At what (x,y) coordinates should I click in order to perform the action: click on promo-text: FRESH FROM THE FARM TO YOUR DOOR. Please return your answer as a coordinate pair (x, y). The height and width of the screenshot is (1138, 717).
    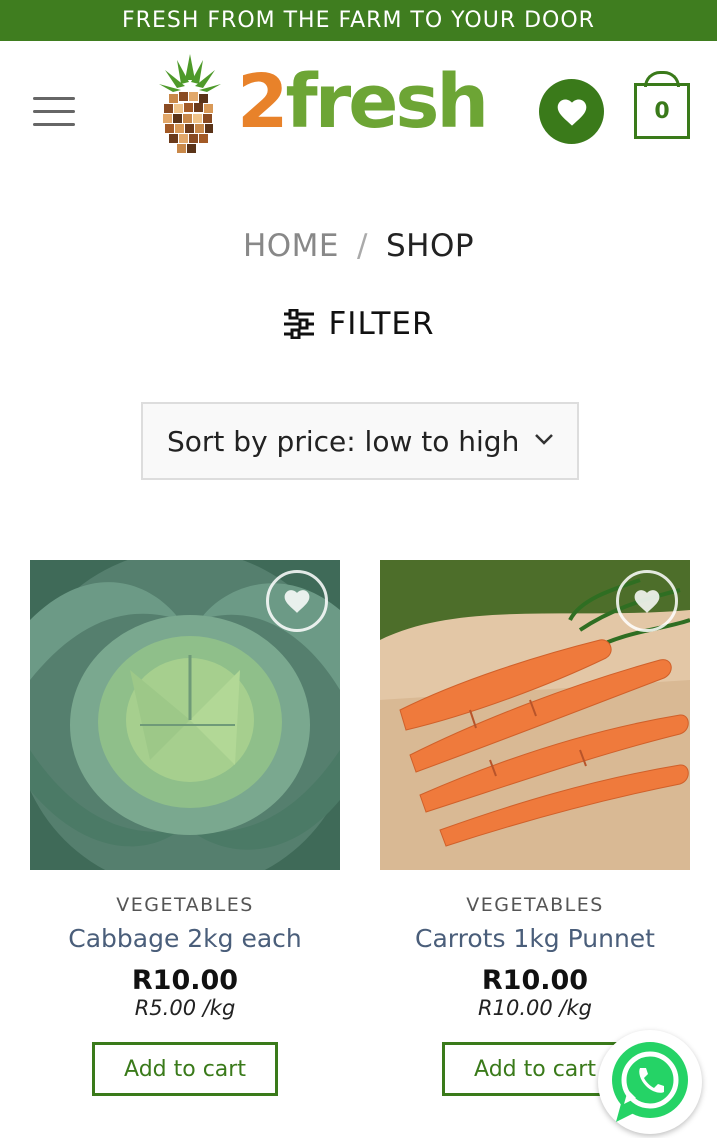
    Looking at the image, I should click on (358, 20).